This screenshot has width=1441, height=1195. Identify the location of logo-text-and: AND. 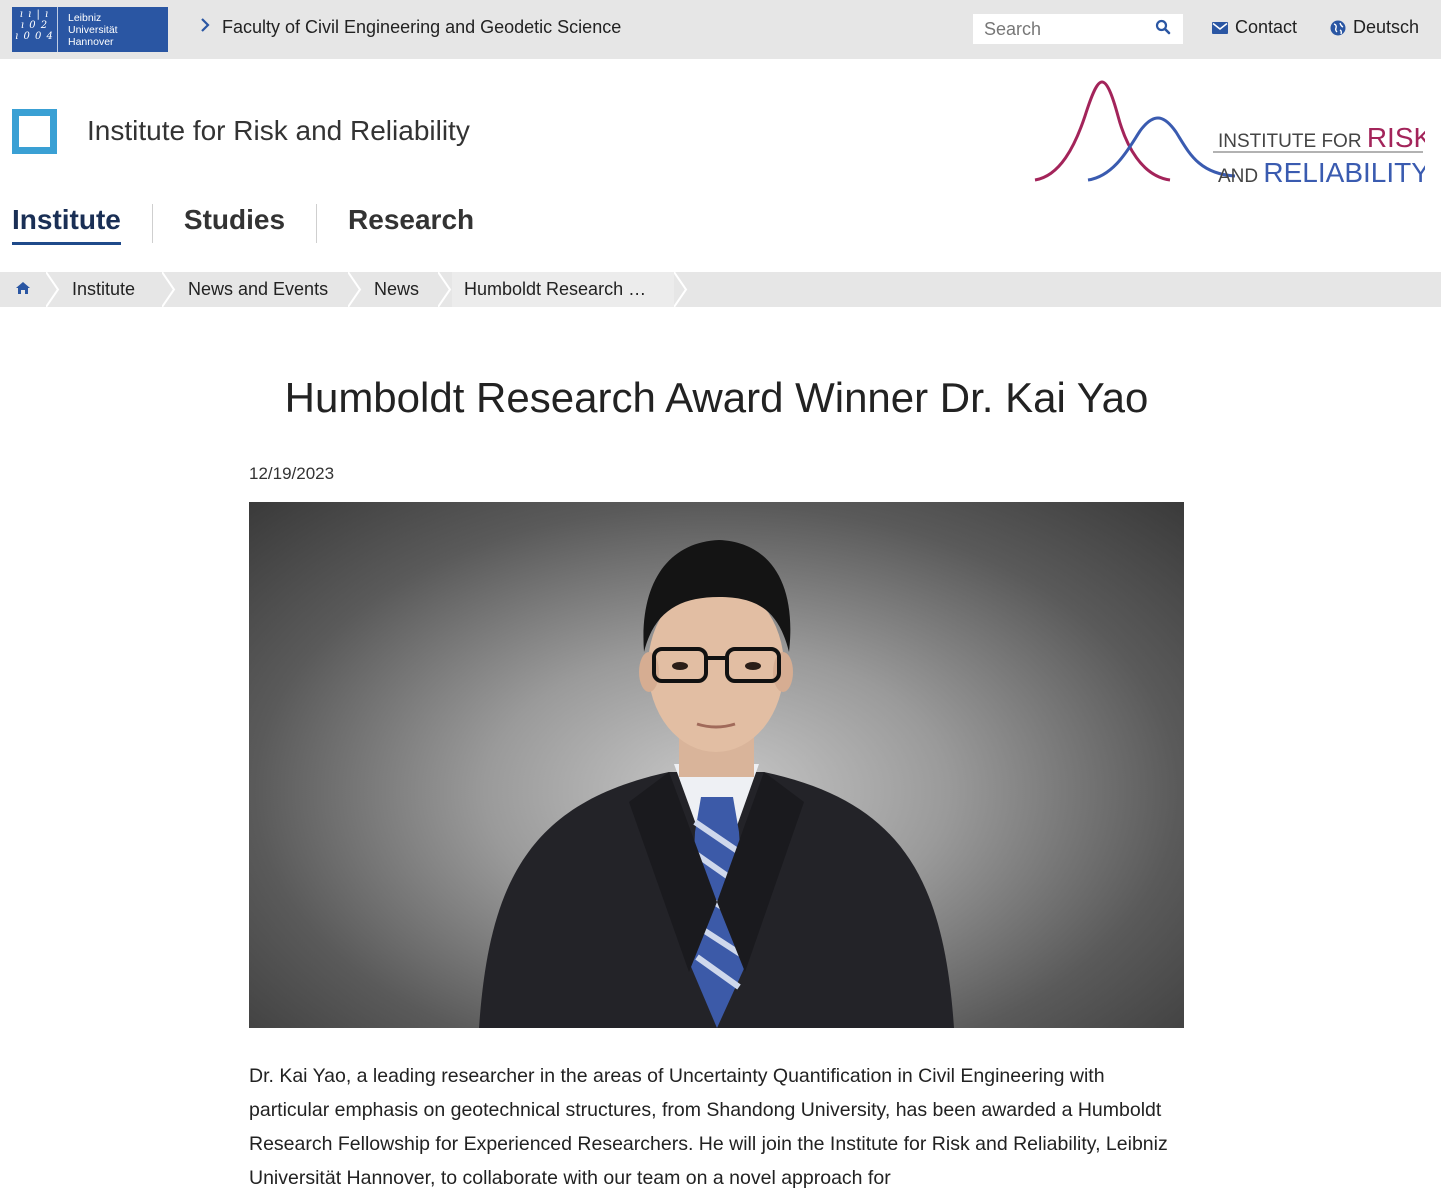
(1240, 176).